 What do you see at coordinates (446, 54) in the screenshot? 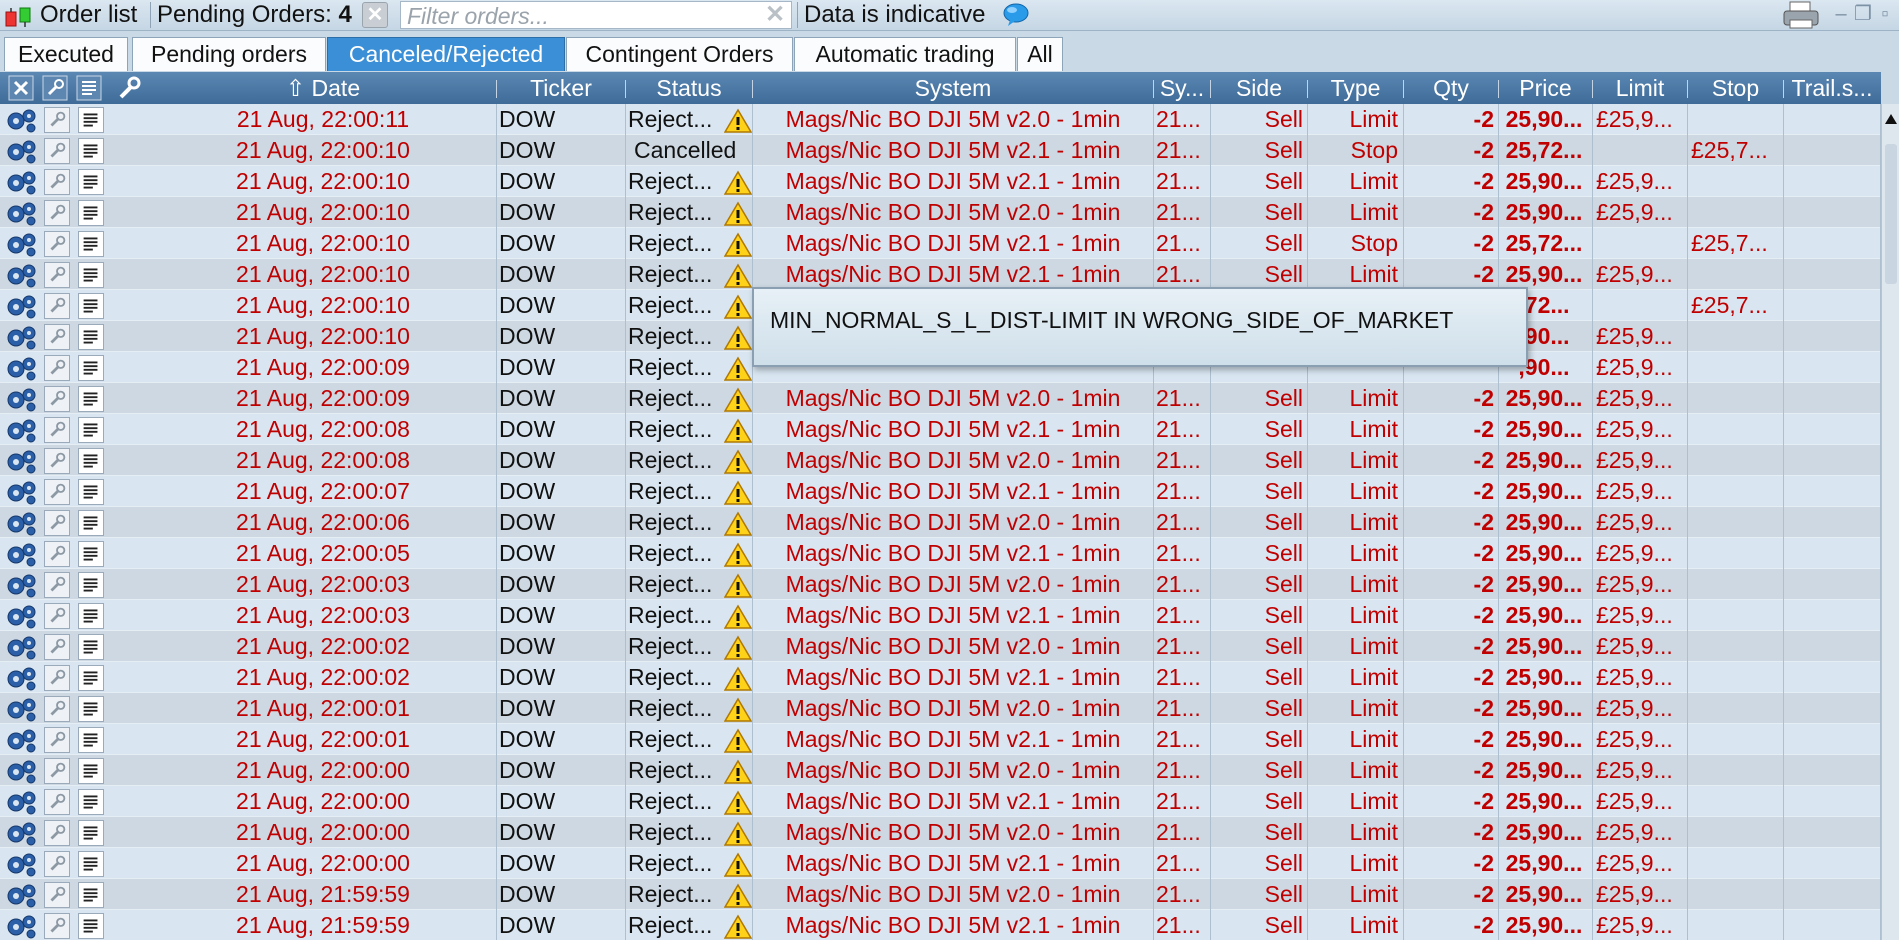
I see `tab-canceled-rejected: Canceled/Rejected` at bounding box center [446, 54].